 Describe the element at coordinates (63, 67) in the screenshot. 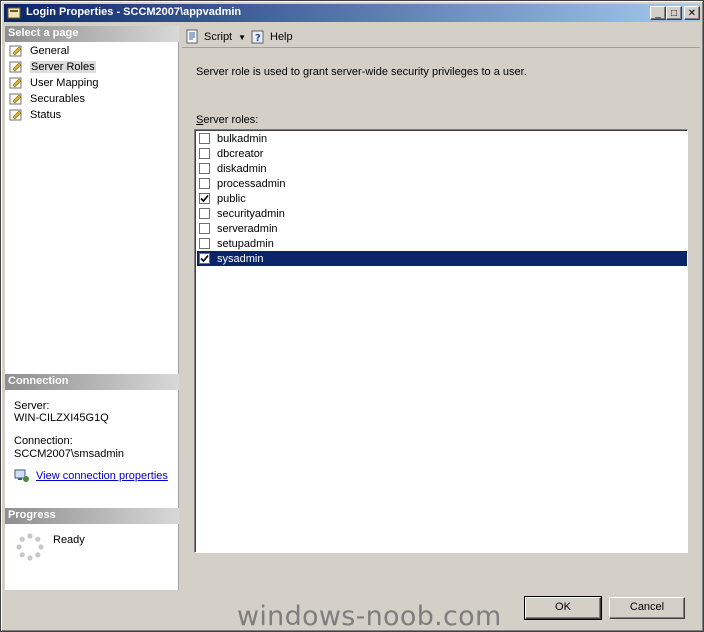

I see `page-item-label: Server Roles` at that location.